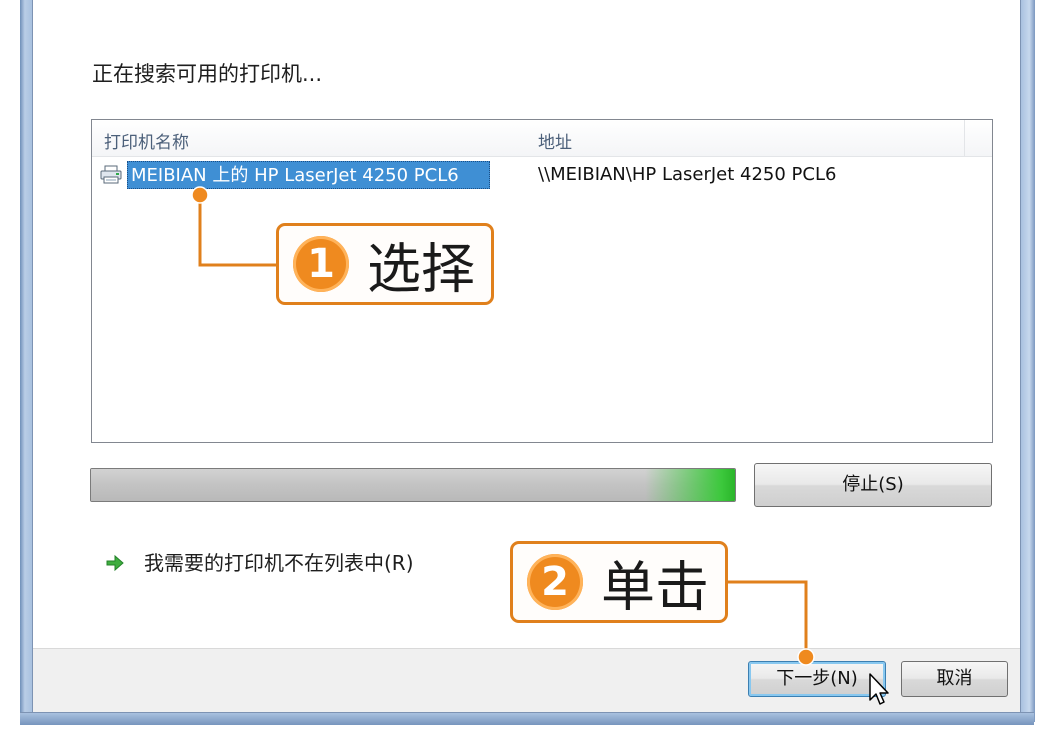 This screenshot has height=734, width=1044. Describe the element at coordinates (321, 264) in the screenshot. I see `step-number-badge: 1` at that location.